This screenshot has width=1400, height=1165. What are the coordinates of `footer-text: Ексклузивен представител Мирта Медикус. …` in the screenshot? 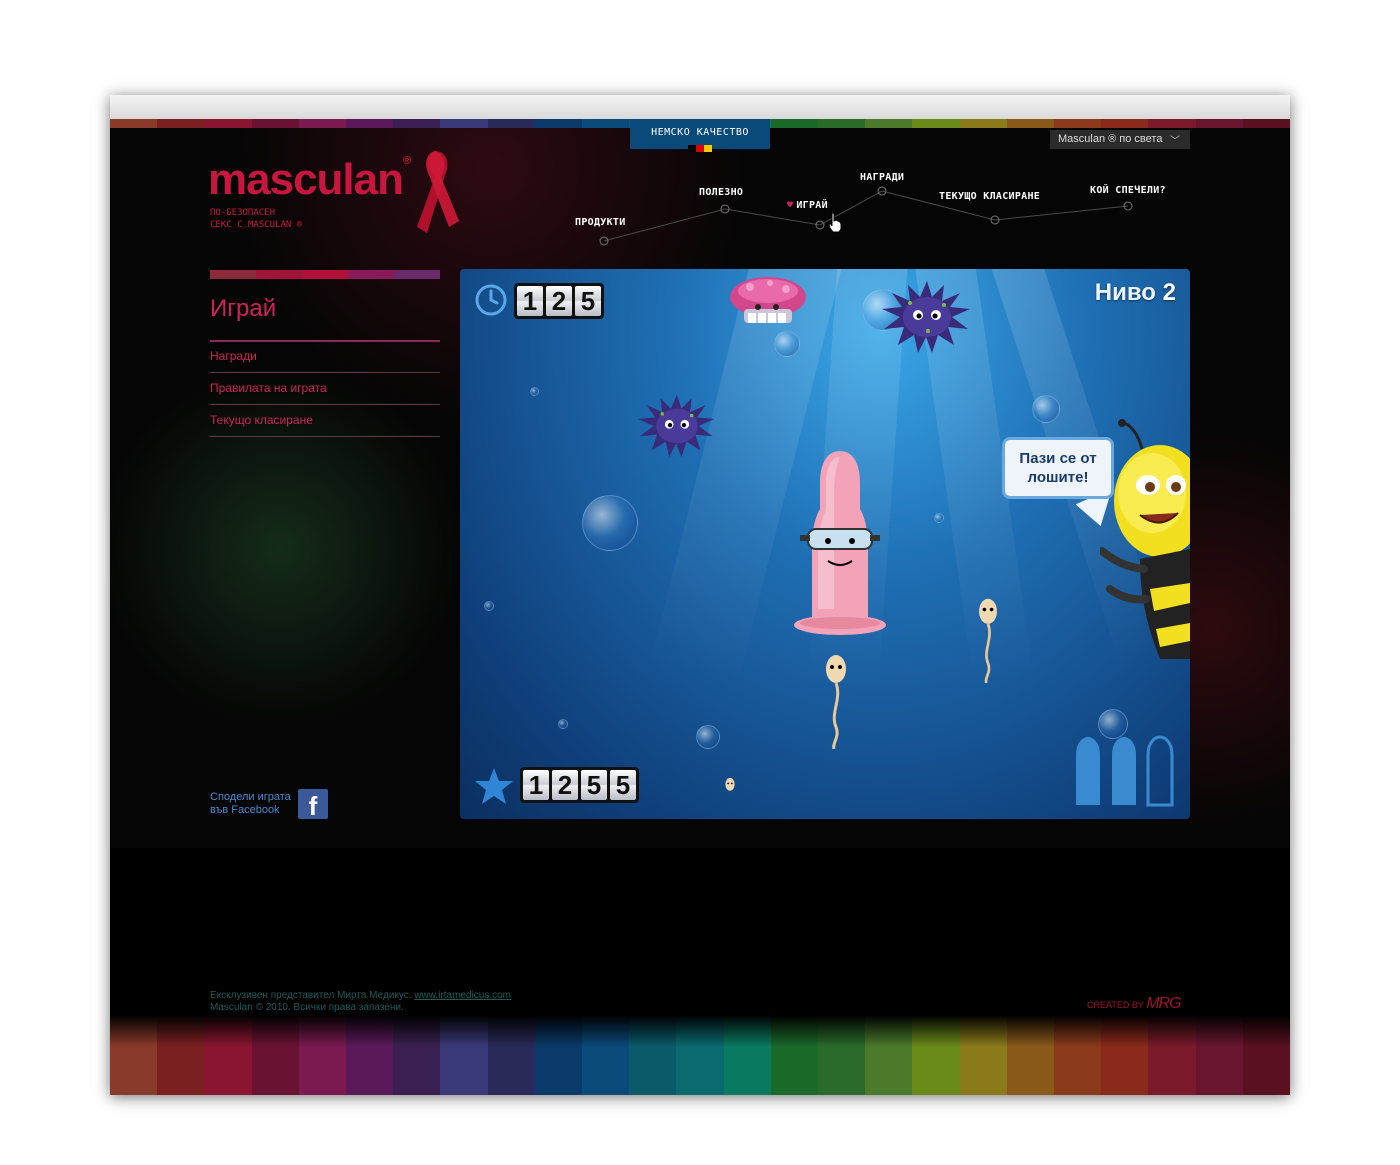 It's located at (361, 1001).